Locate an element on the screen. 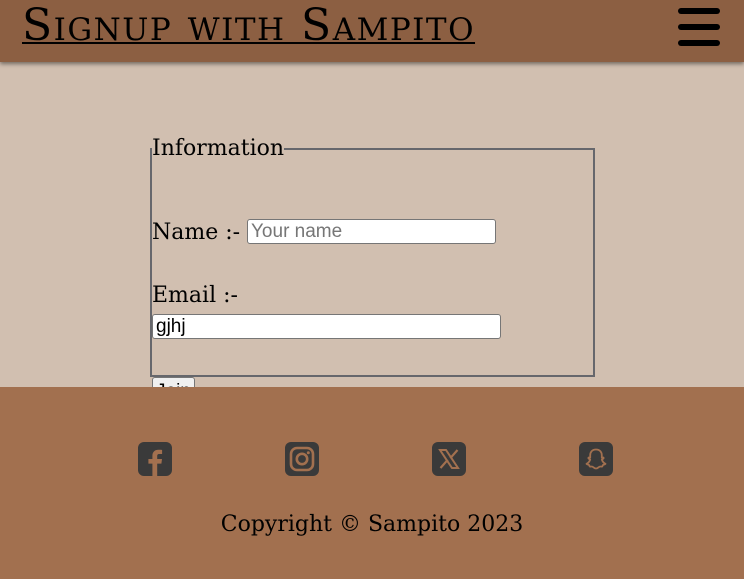 Image resolution: width=744 pixels, height=579 pixels. site-header: Signup with Sampito is located at coordinates (372, 31).